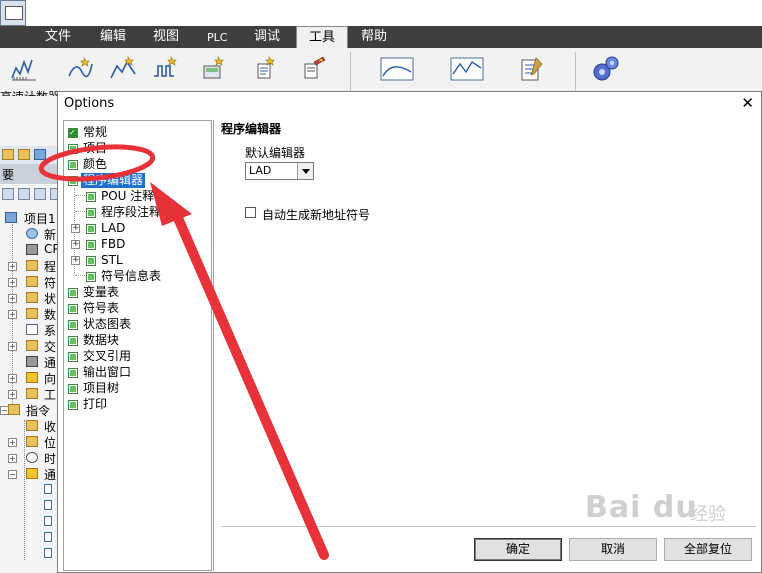 Image resolution: width=762 pixels, height=573 pixels. I want to click on tree-item: + 数, so click(31, 314).